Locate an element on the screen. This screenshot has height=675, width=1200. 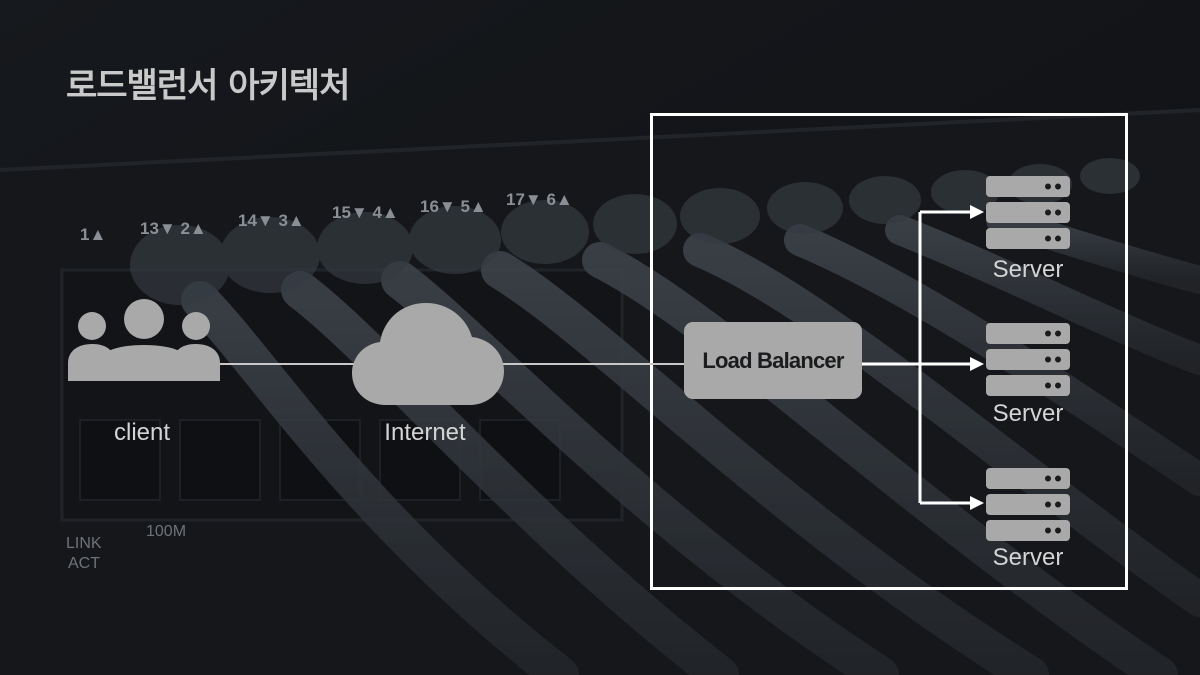
users-icon is located at coordinates (144, 340).